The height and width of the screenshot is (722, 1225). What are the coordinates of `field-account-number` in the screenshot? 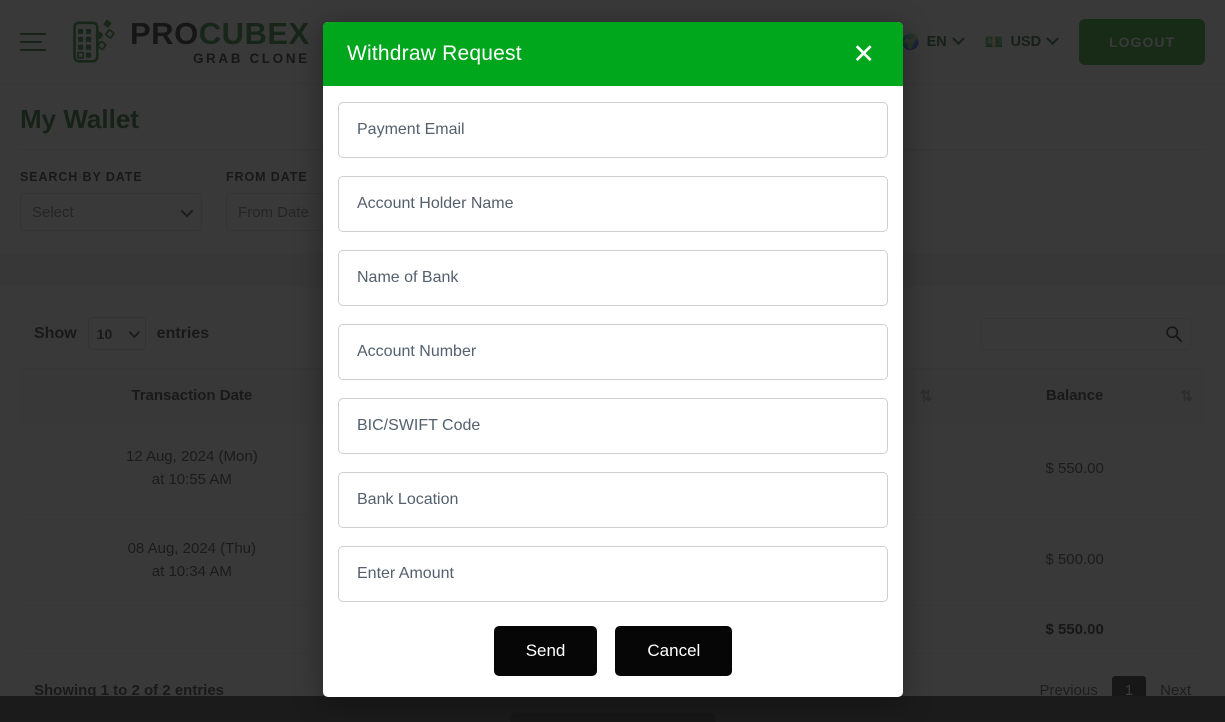 It's located at (613, 352).